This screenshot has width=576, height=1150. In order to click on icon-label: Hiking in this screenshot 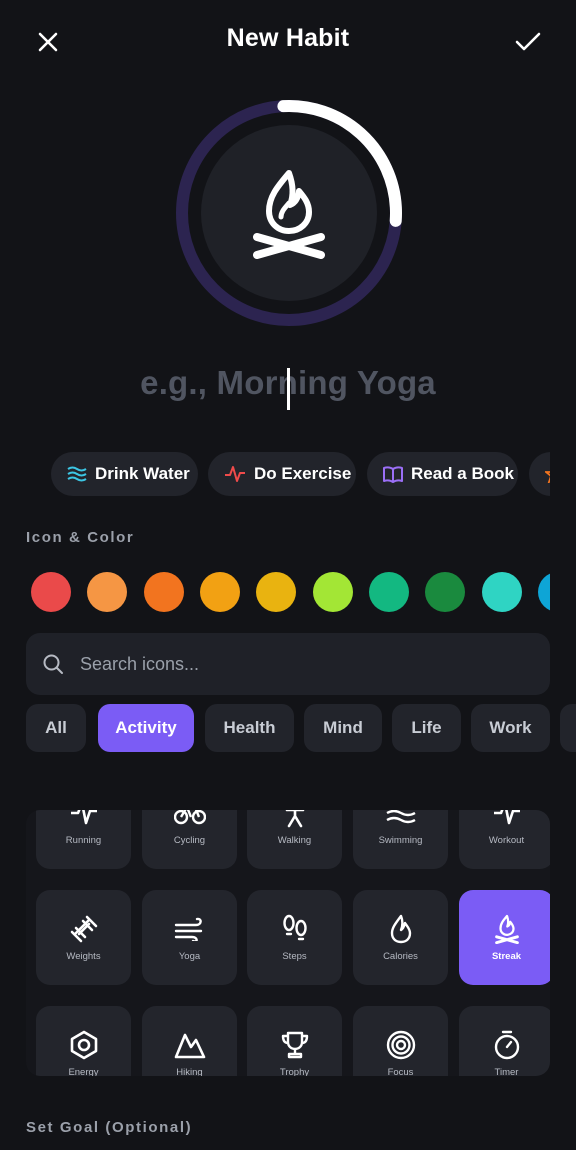, I will do `click(189, 1071)`.